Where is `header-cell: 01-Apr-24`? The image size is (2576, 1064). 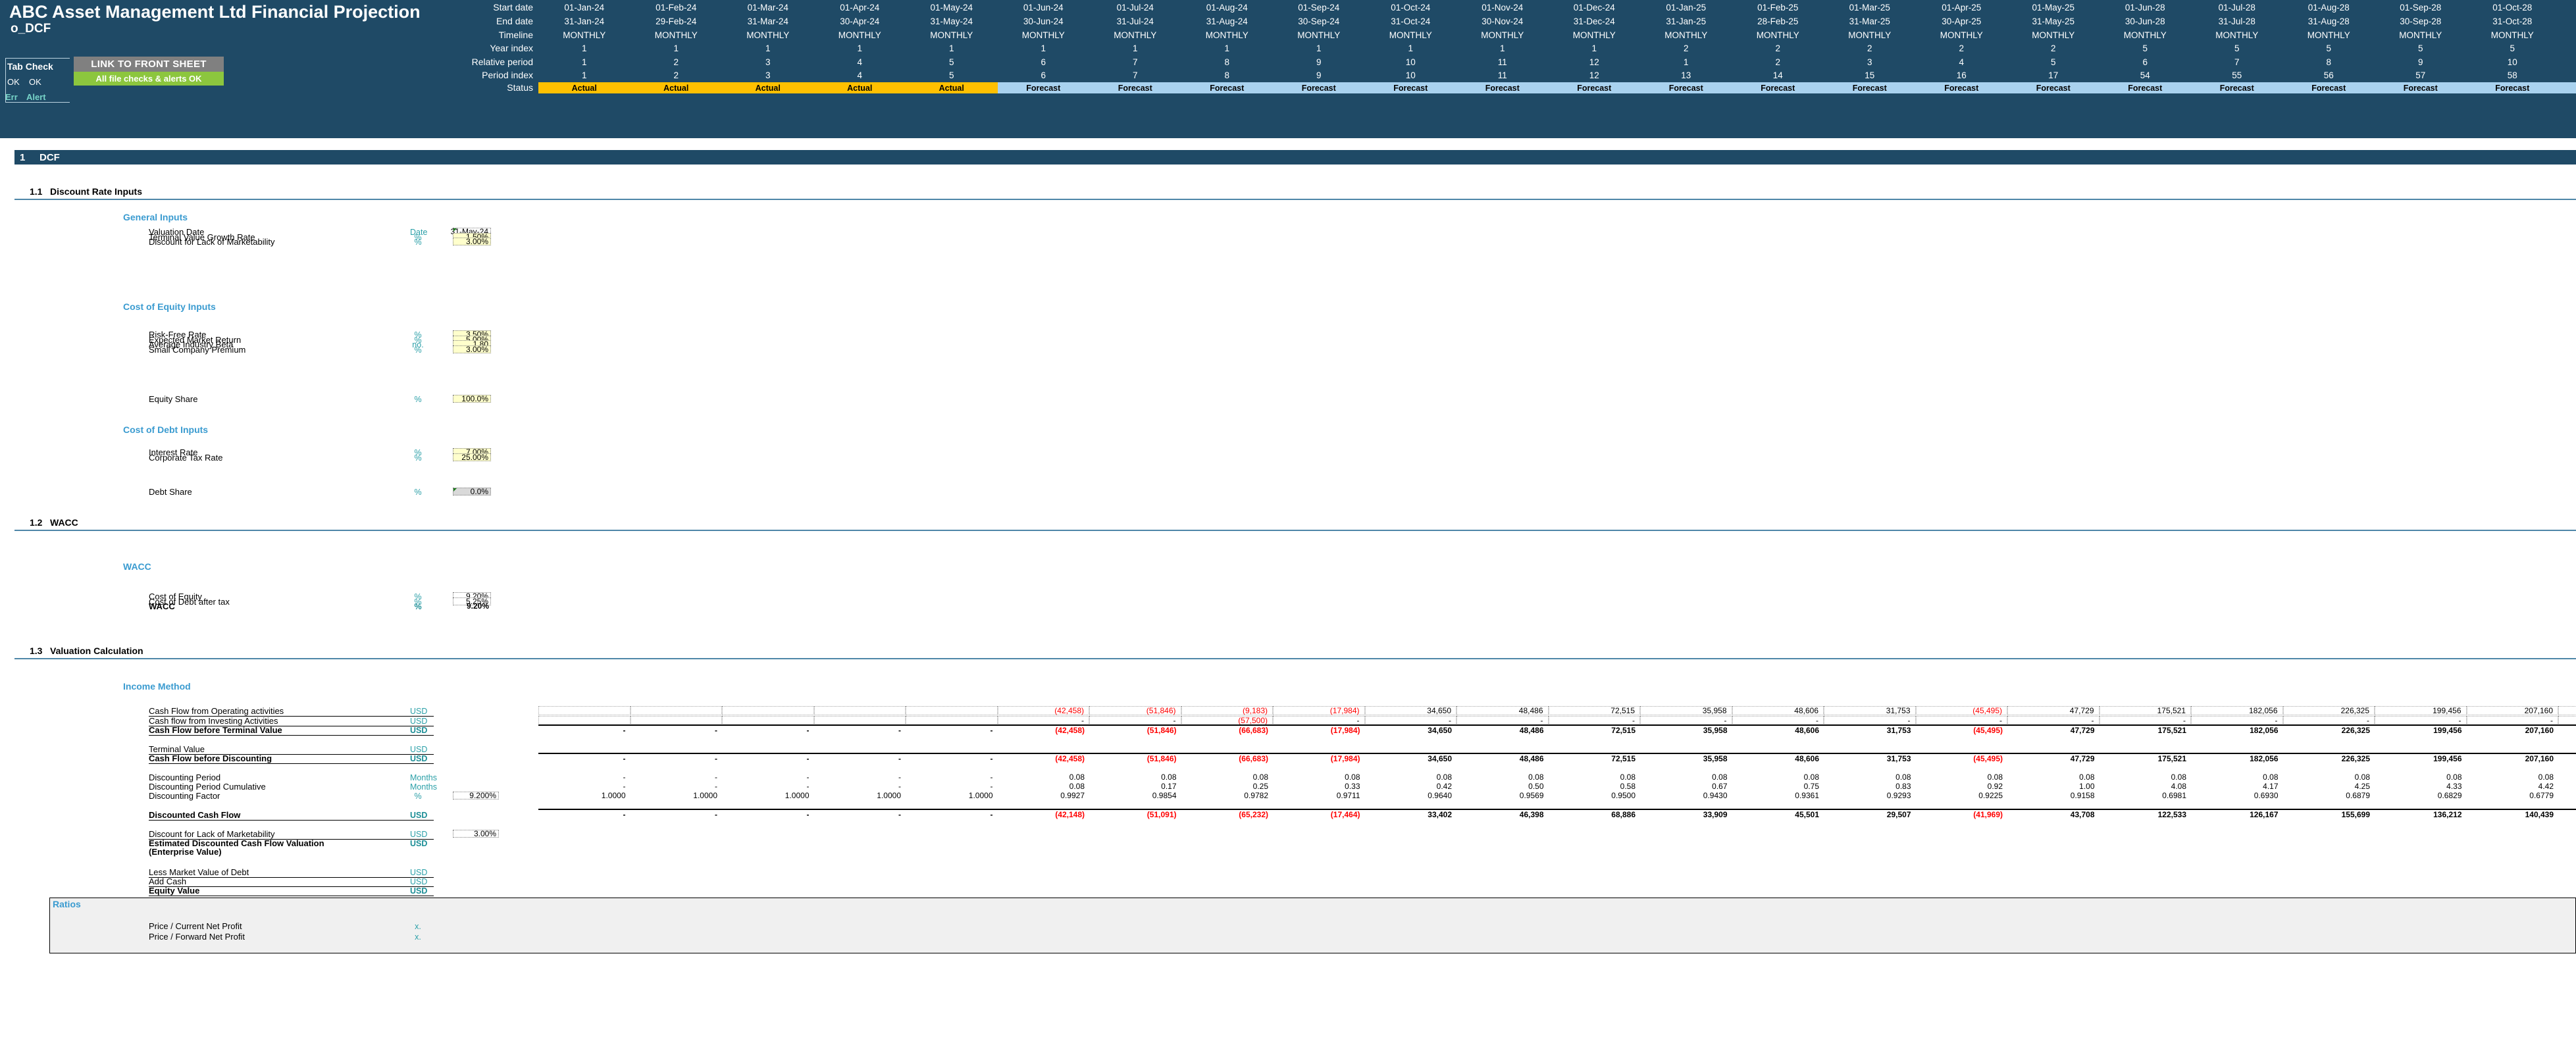
header-cell: 01-Apr-24 is located at coordinates (860, 8).